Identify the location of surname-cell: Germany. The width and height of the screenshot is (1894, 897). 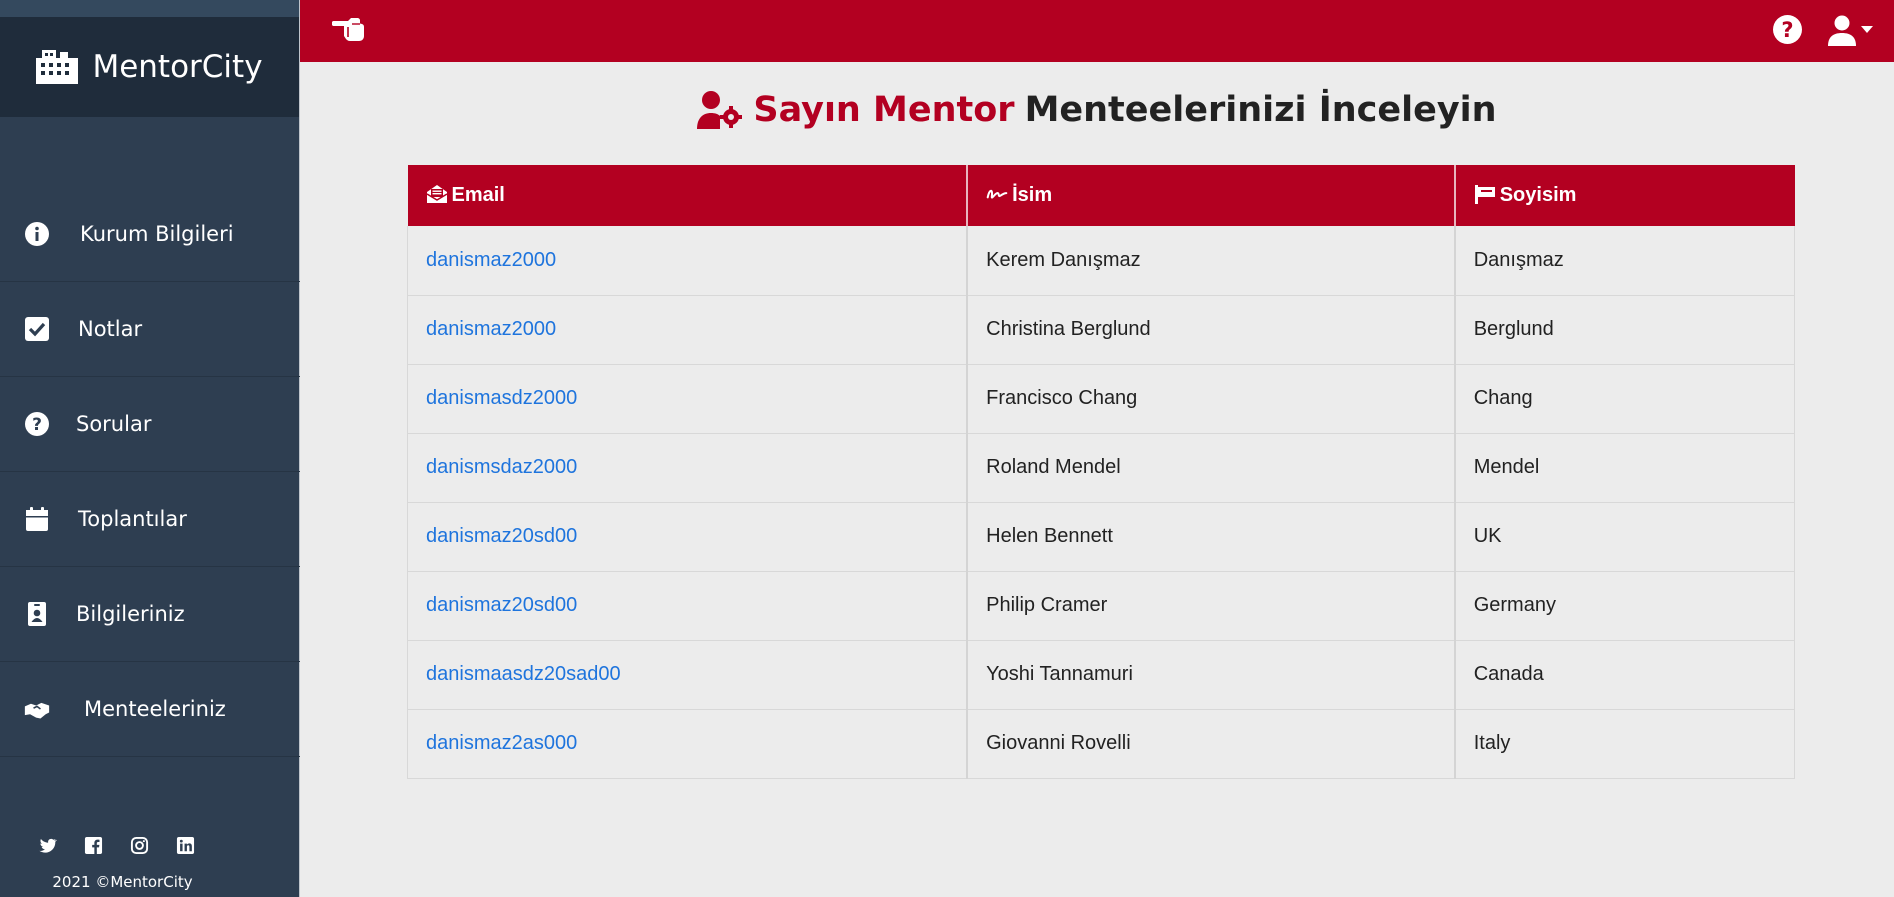
(1624, 606).